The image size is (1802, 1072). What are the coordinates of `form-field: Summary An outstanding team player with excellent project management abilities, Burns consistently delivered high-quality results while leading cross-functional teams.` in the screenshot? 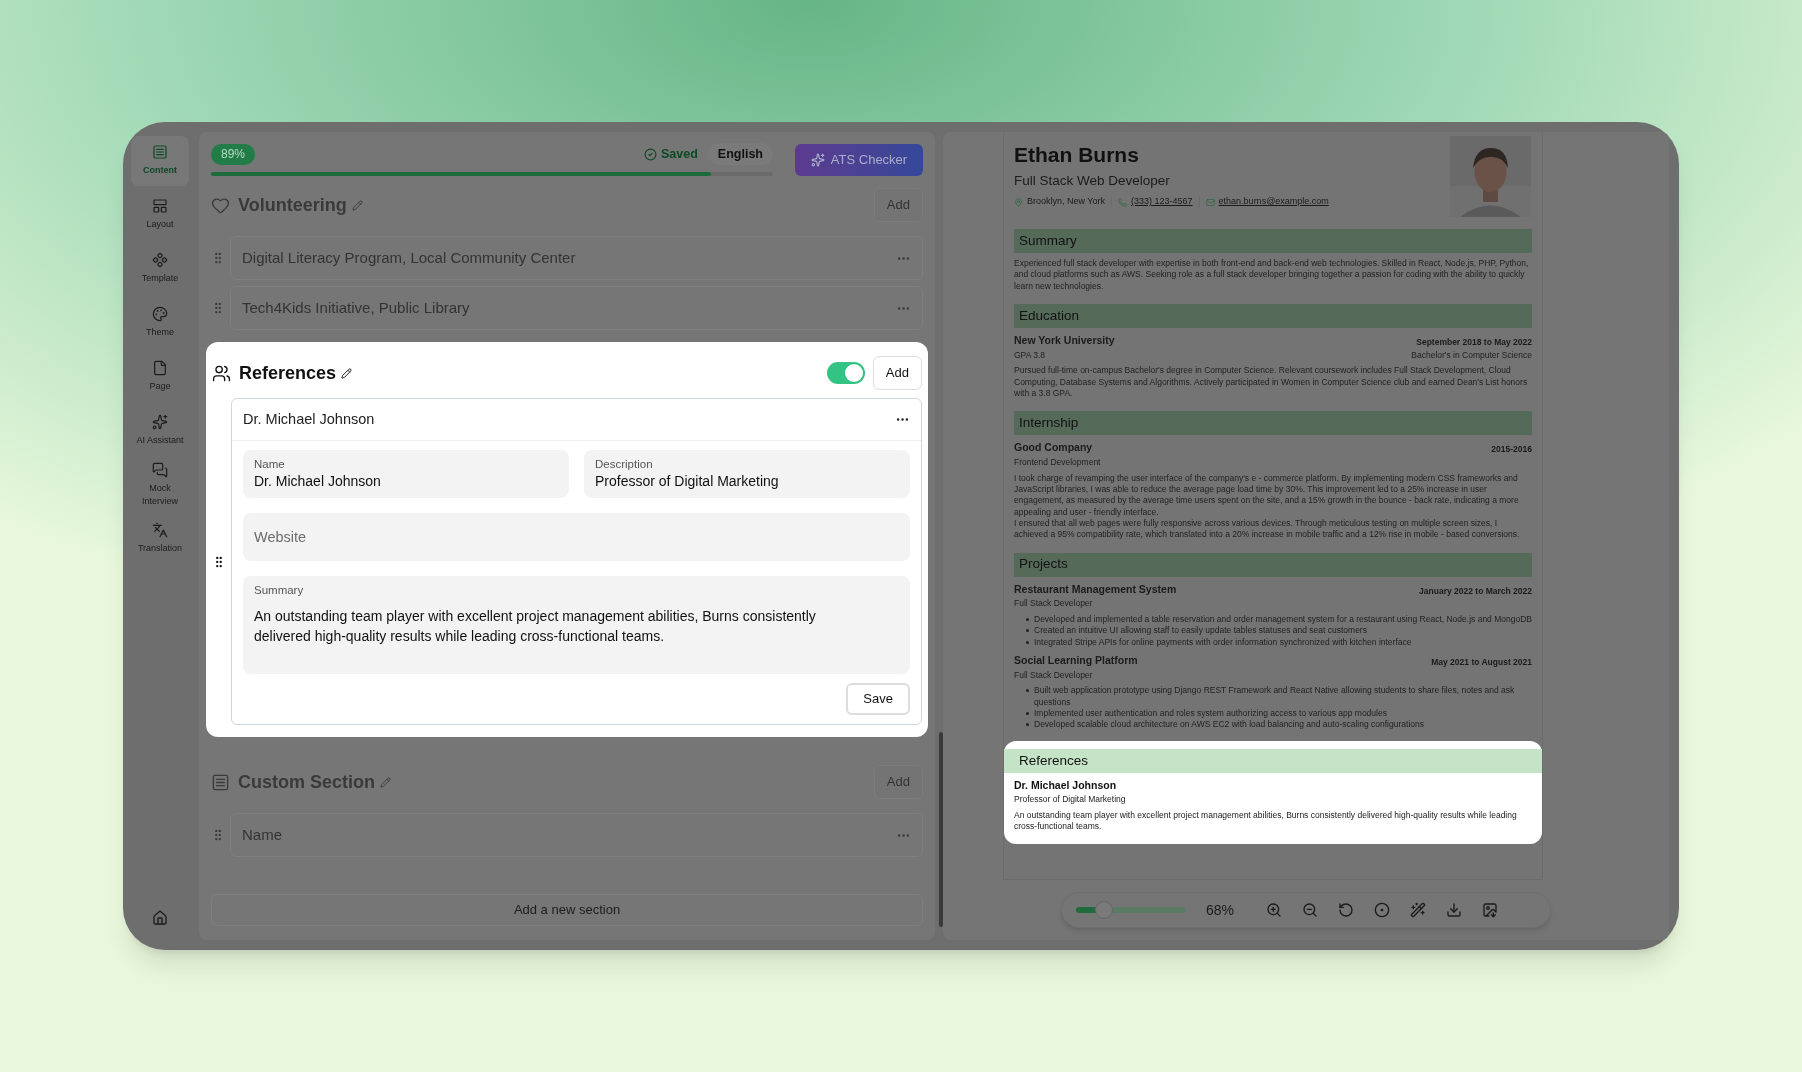 It's located at (576, 625).